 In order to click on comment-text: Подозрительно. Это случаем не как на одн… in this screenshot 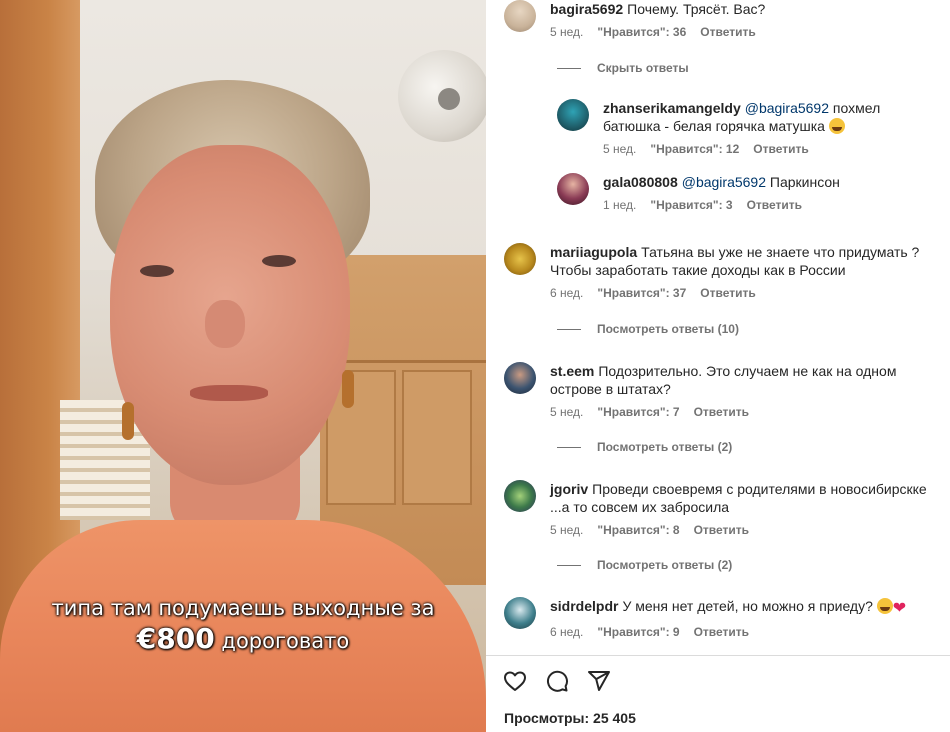, I will do `click(723, 380)`.